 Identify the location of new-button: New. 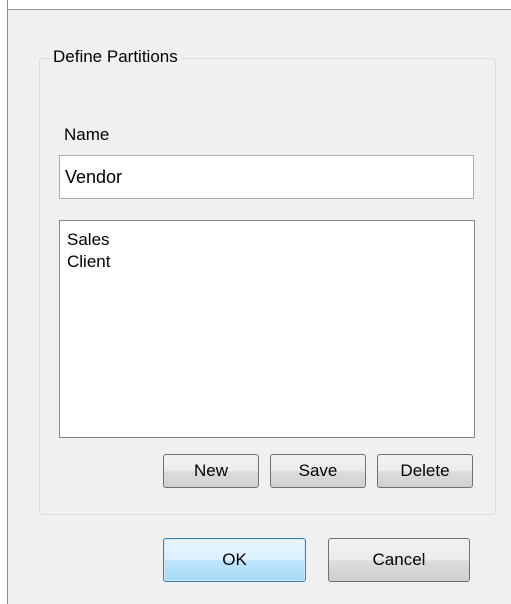
(211, 471).